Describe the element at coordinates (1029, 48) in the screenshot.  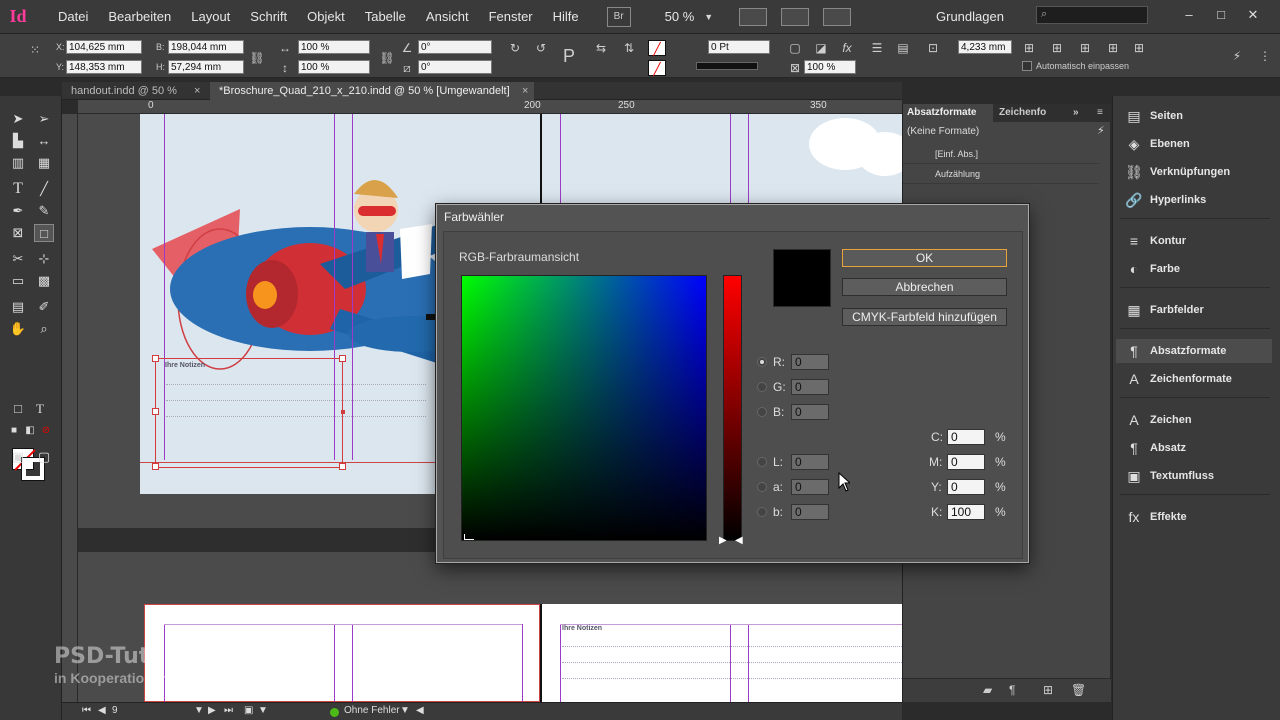
I see `fit-content-icon: ⊞` at that location.